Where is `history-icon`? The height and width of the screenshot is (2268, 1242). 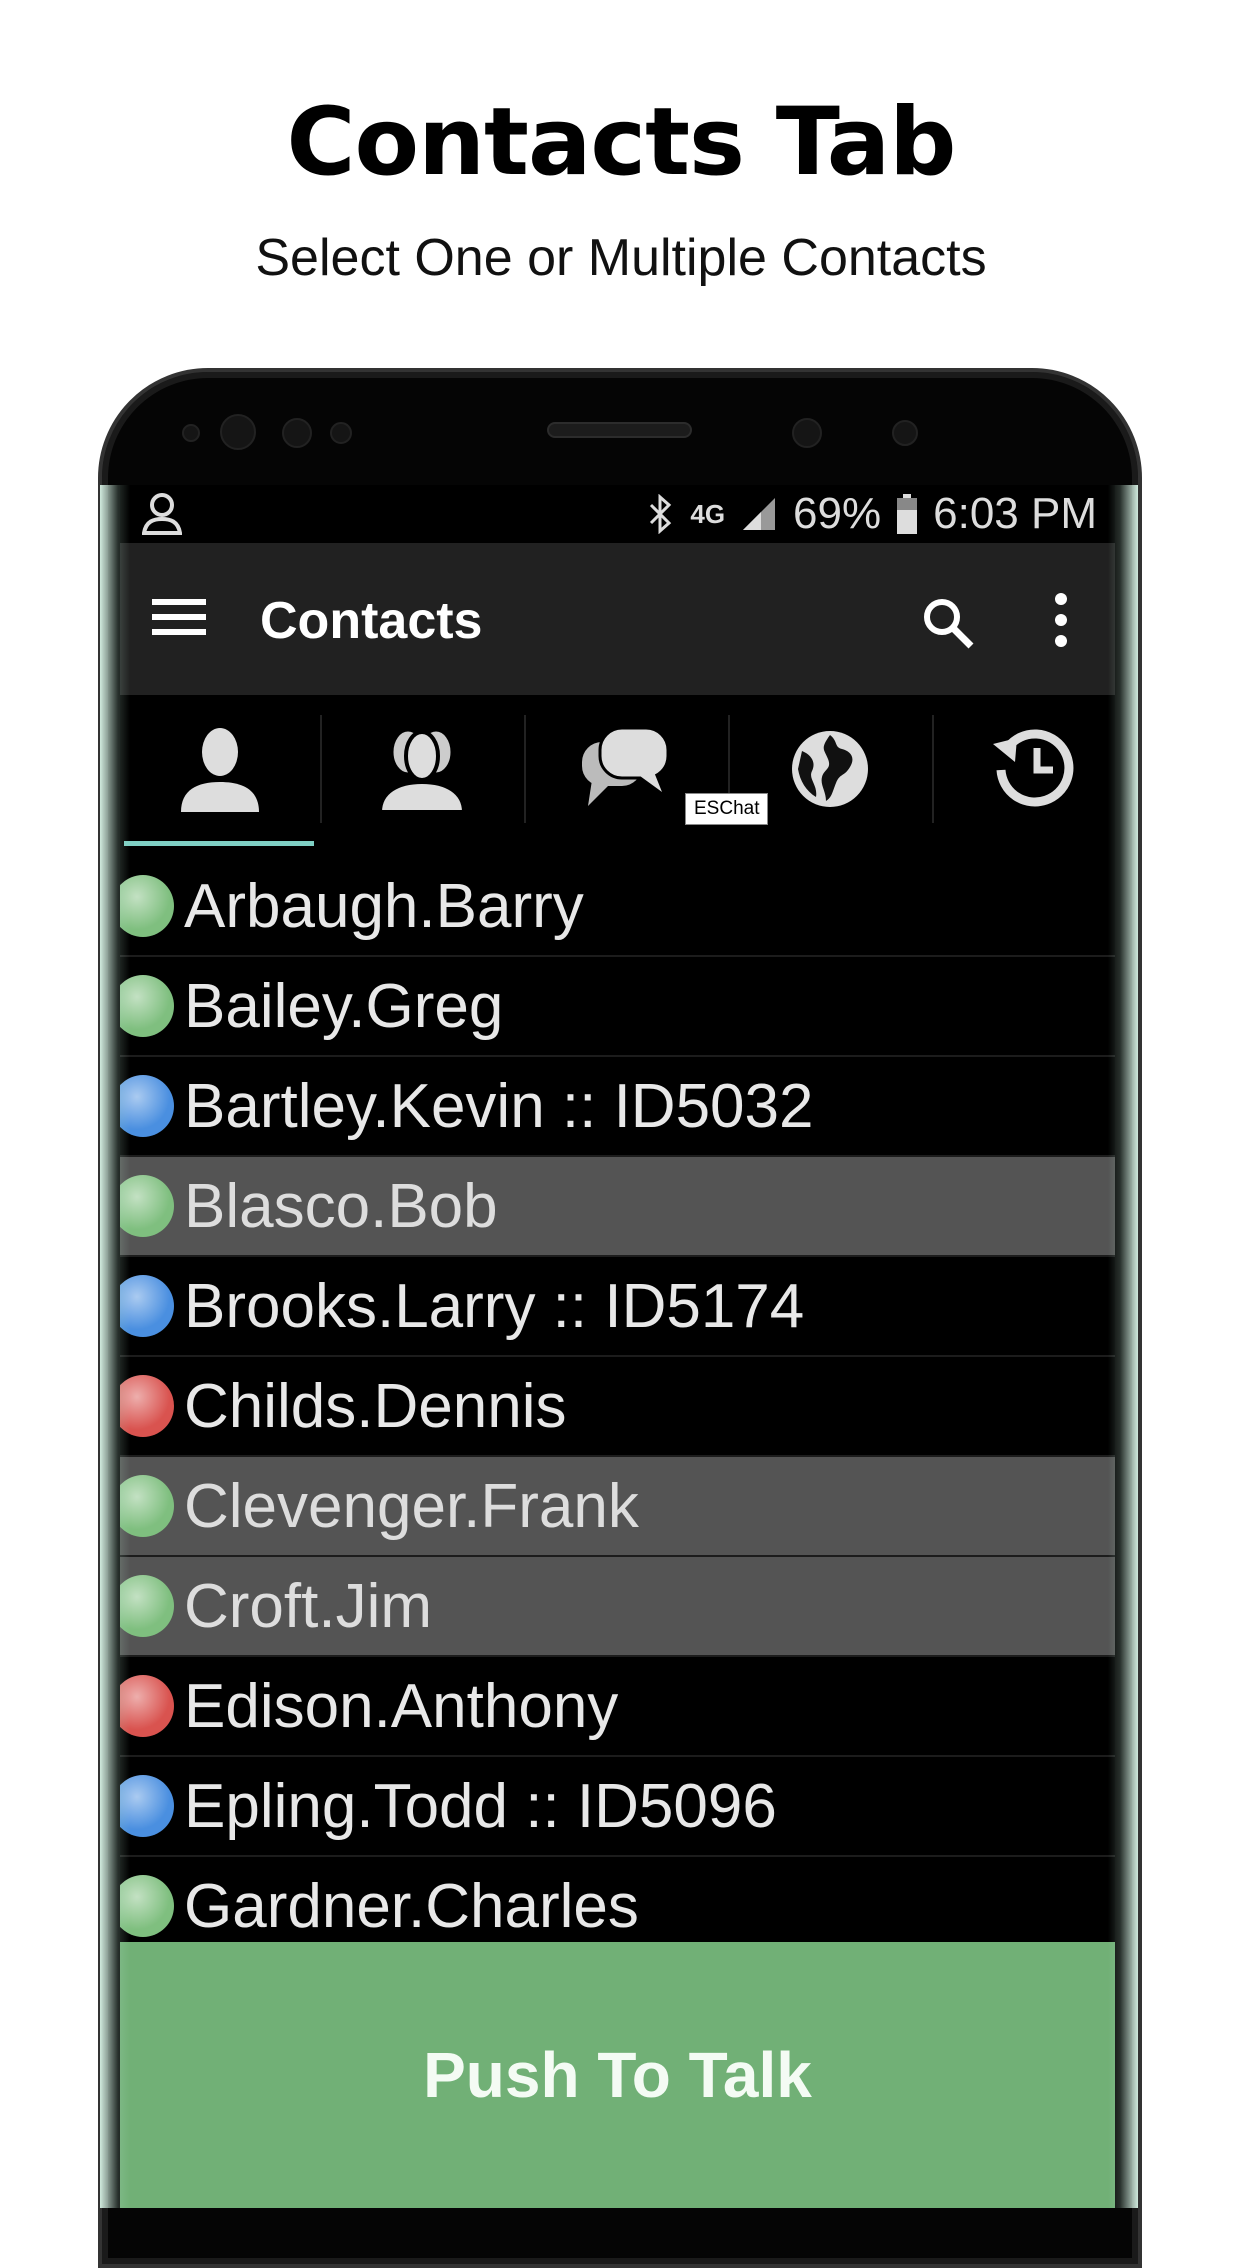 history-icon is located at coordinates (1033, 768).